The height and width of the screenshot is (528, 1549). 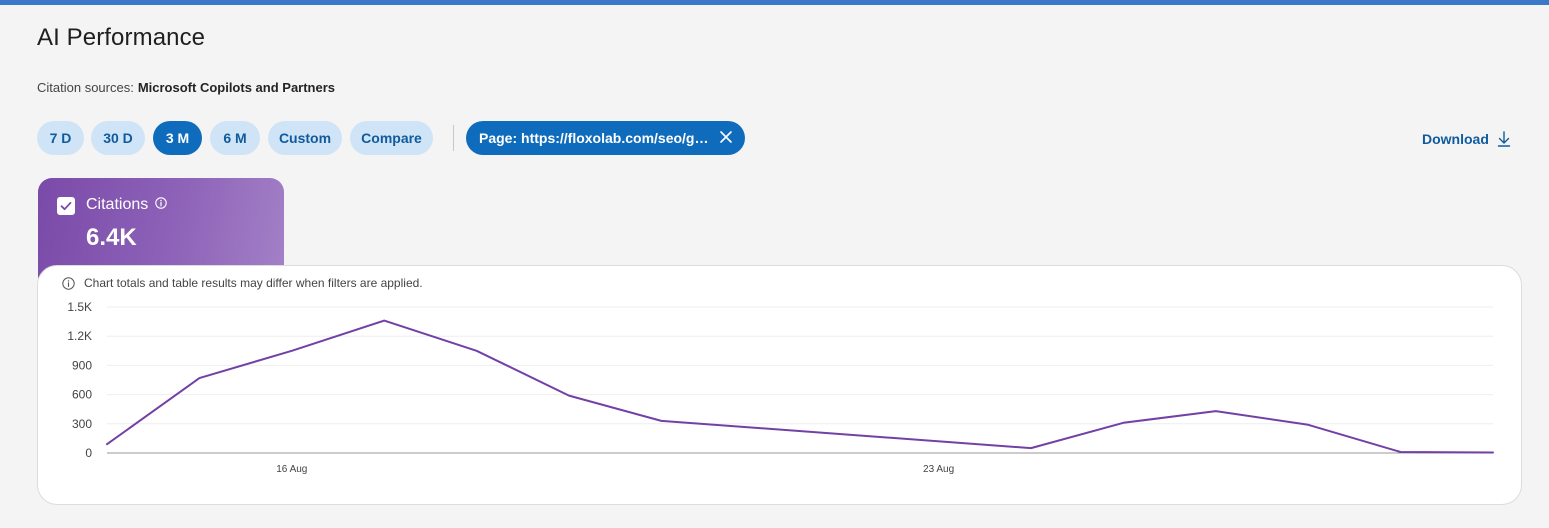 What do you see at coordinates (235, 138) in the screenshot?
I see `range-6m-button: 6 M` at bounding box center [235, 138].